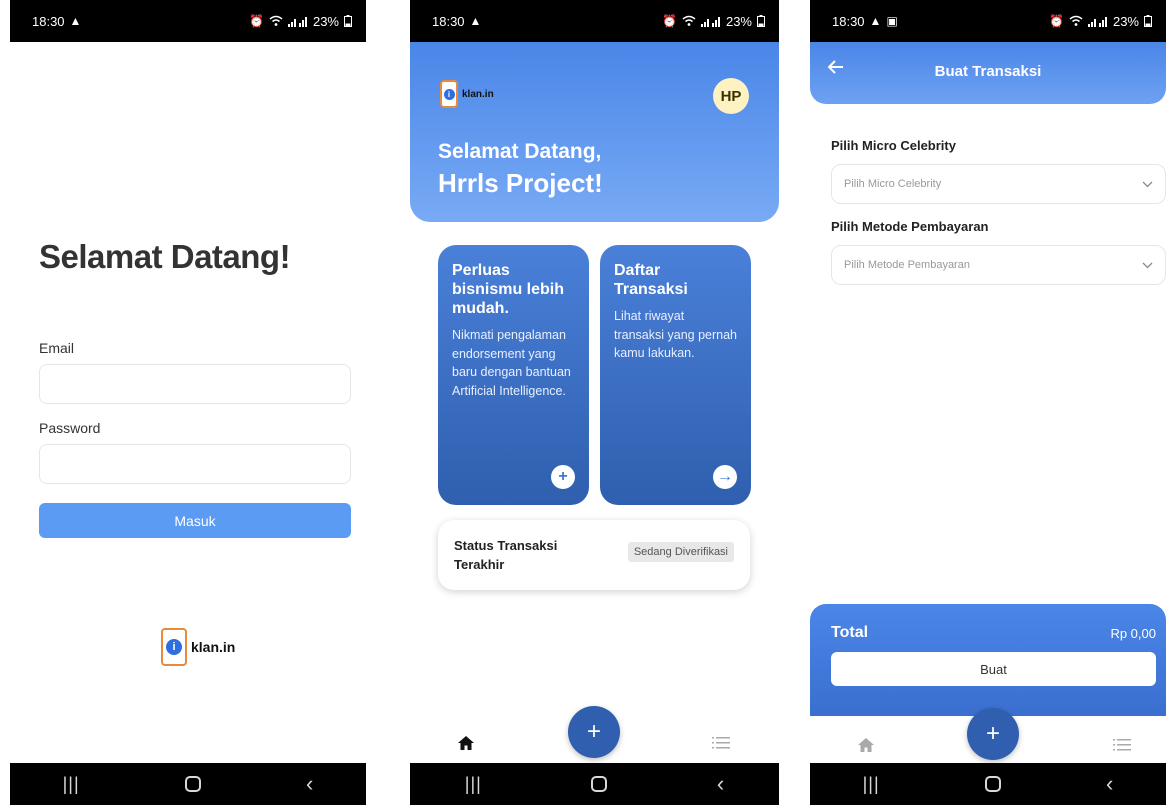 The height and width of the screenshot is (805, 1166). Describe the element at coordinates (910, 226) in the screenshot. I see `payment-method-label: Pilih Metode Pembayaran` at that location.